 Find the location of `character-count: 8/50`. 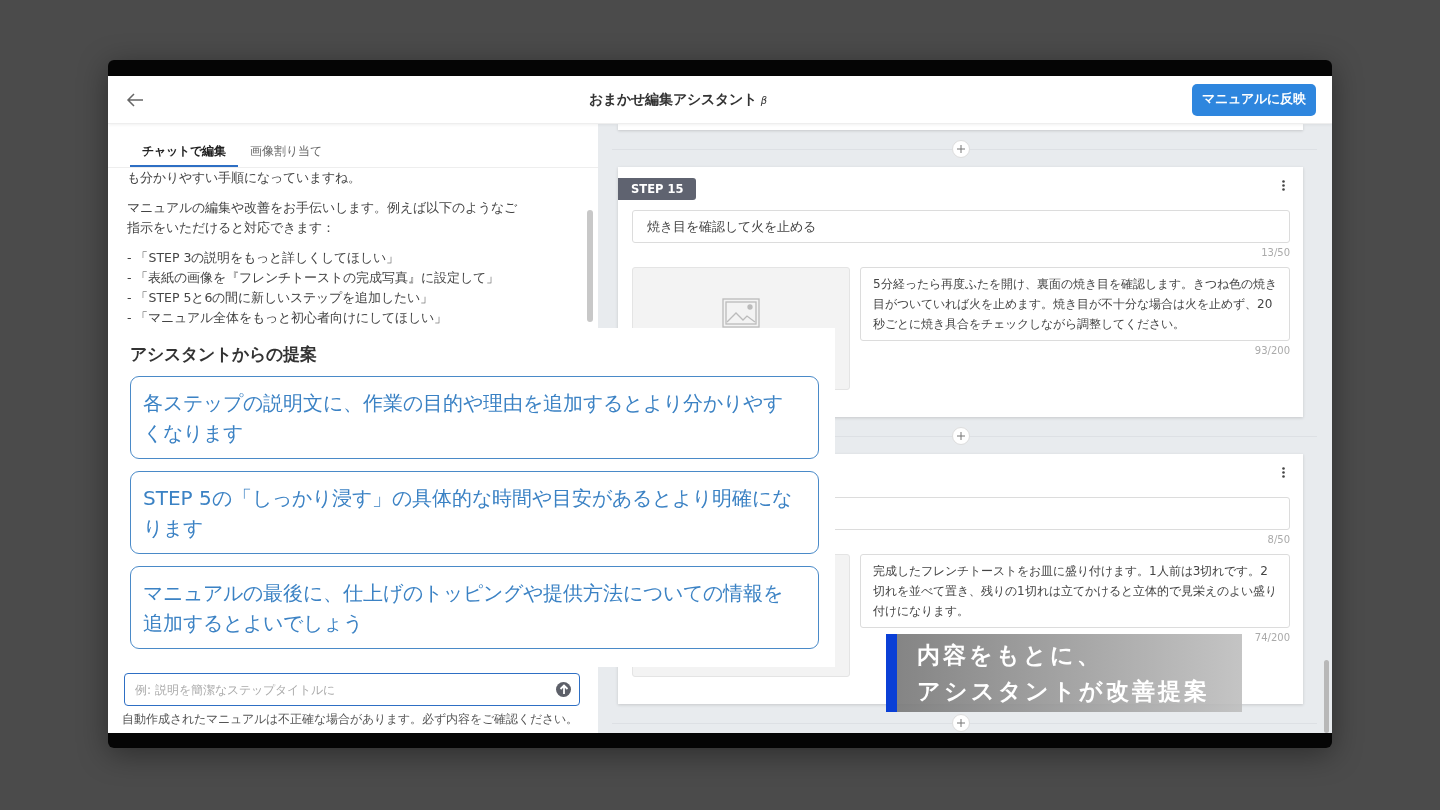

character-count: 8/50 is located at coordinates (1278, 540).